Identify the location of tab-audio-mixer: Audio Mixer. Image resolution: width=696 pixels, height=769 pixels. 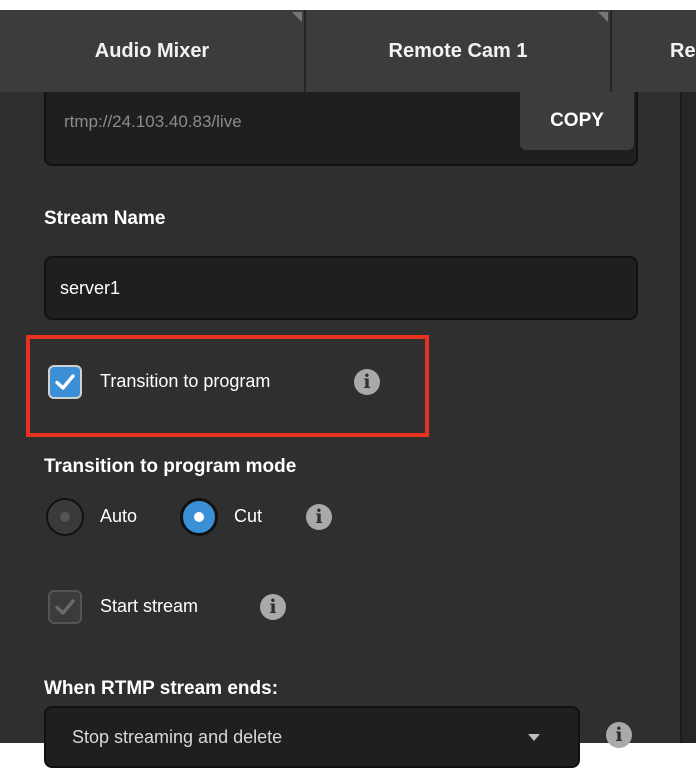
(153, 51).